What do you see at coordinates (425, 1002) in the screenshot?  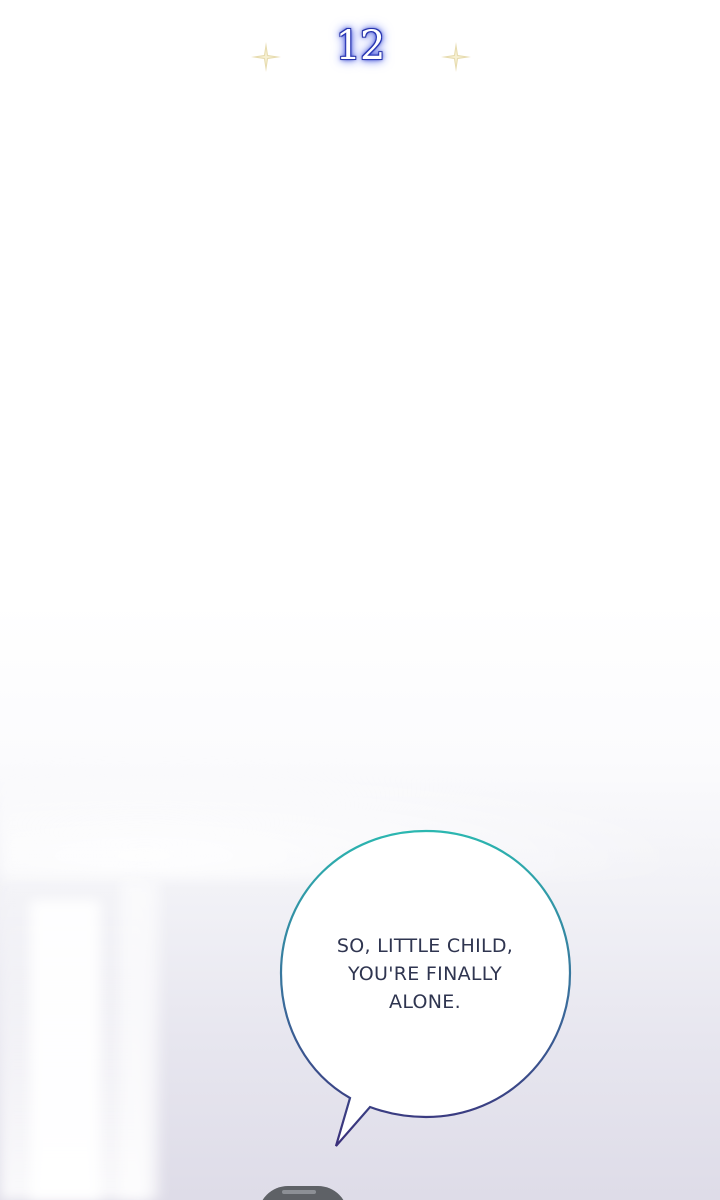 I see `dialogue-line: ALONE.` at bounding box center [425, 1002].